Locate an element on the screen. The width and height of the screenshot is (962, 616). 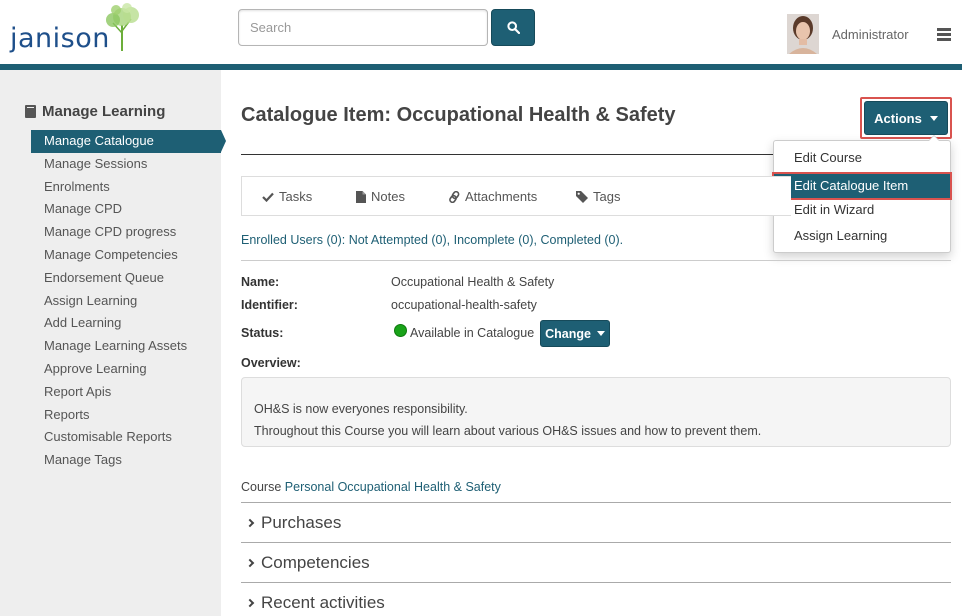
tab-notes: Notes is located at coordinates (380, 196).